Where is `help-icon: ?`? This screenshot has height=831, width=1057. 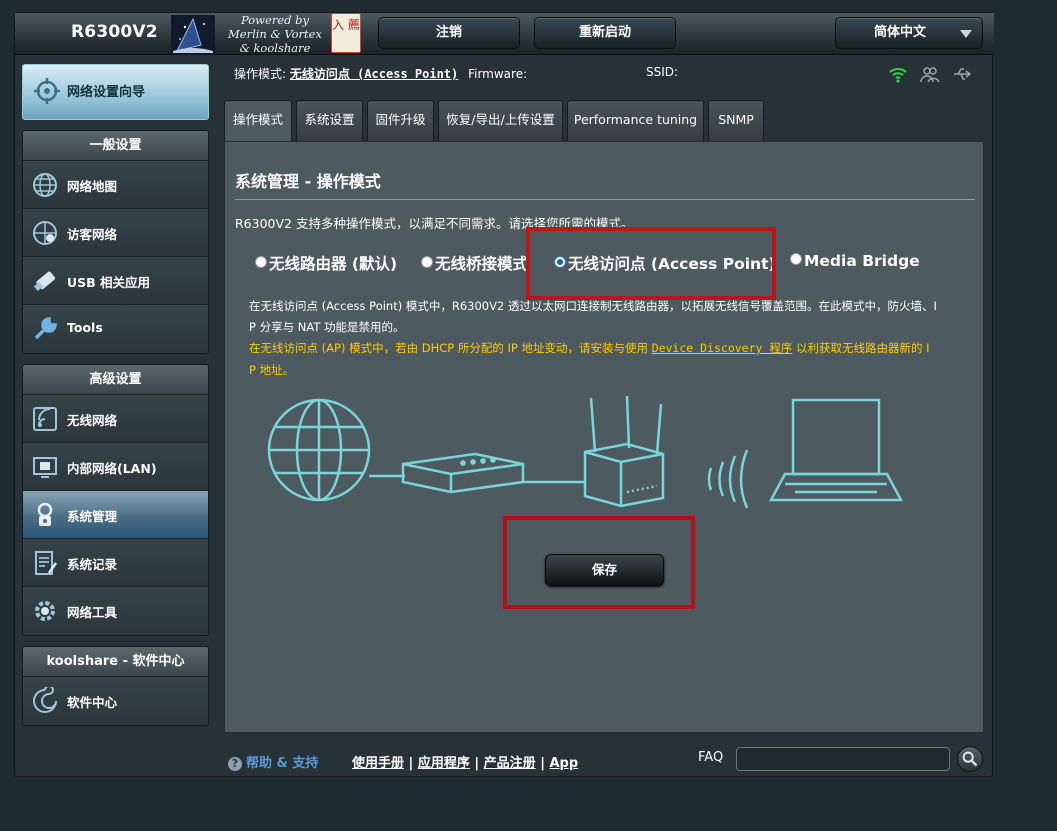
help-icon: ? is located at coordinates (235, 764).